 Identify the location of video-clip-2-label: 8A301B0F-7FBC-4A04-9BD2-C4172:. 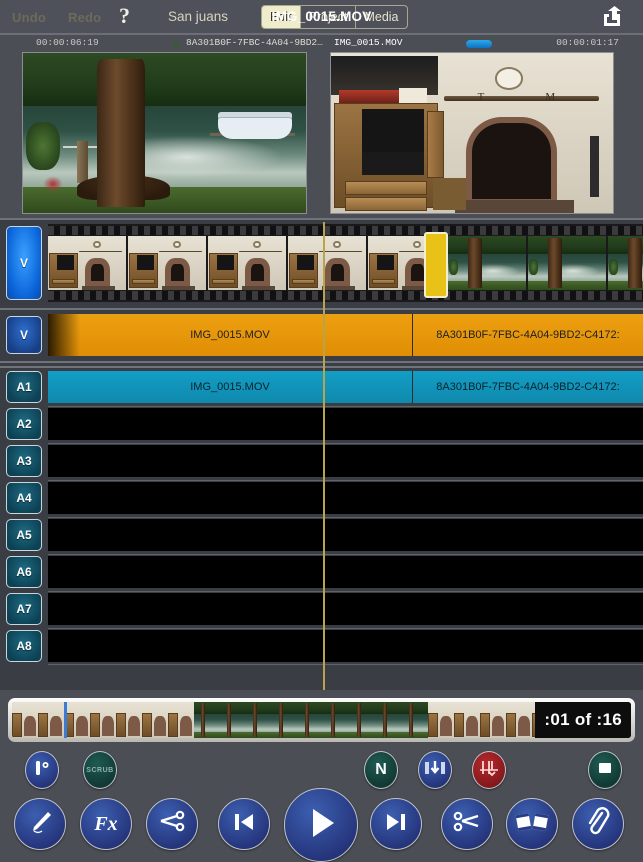
(528, 335).